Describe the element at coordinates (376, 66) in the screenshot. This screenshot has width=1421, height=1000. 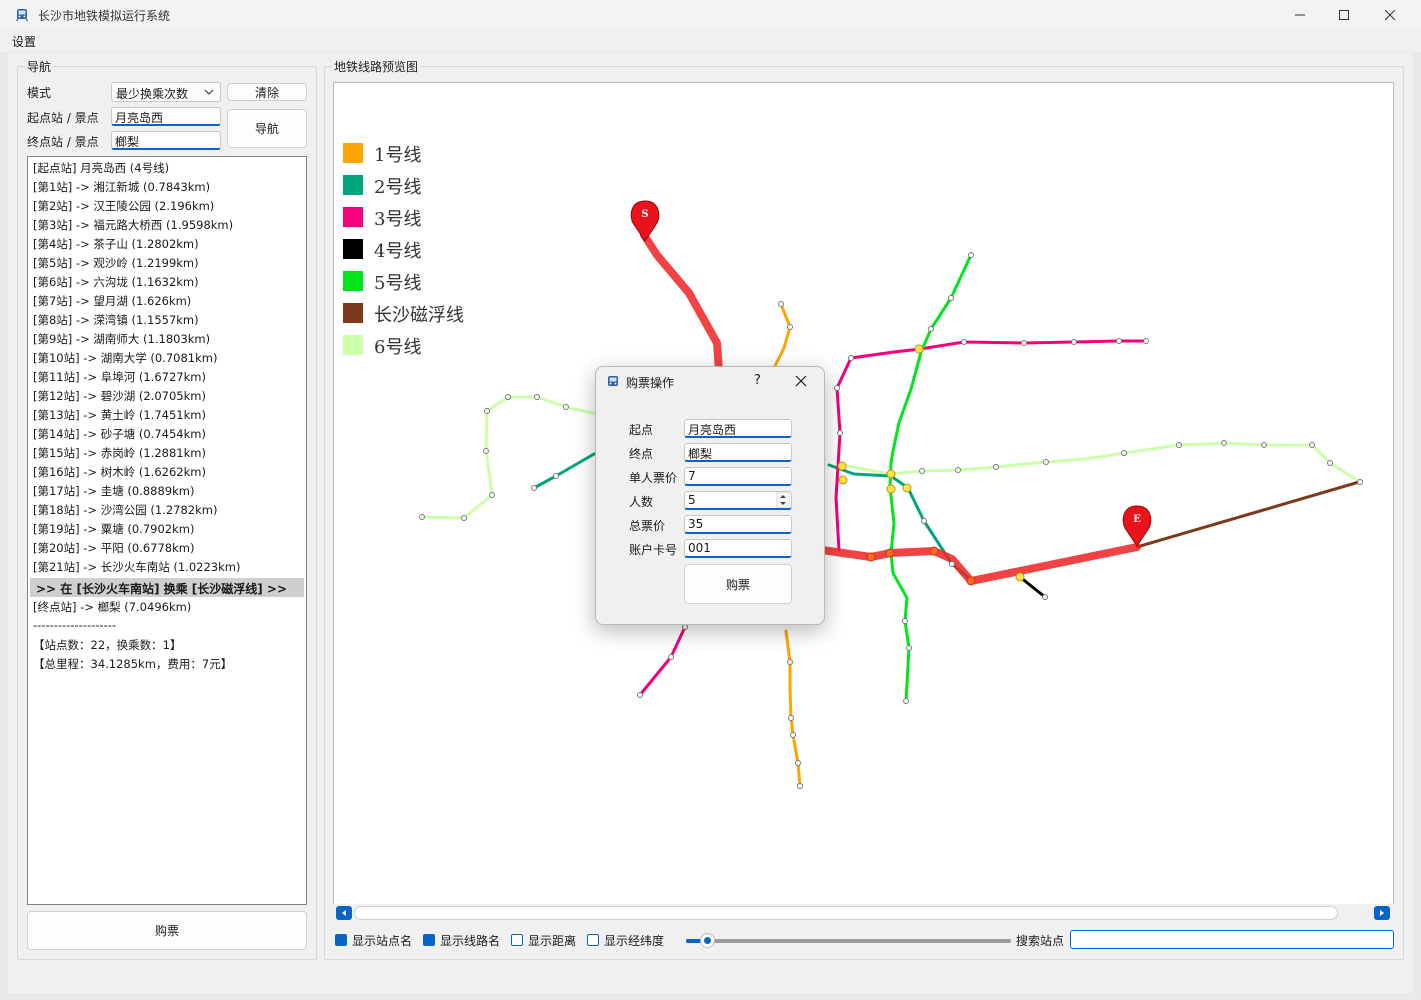
I see `map-group-title: 地铁线路预览图` at that location.